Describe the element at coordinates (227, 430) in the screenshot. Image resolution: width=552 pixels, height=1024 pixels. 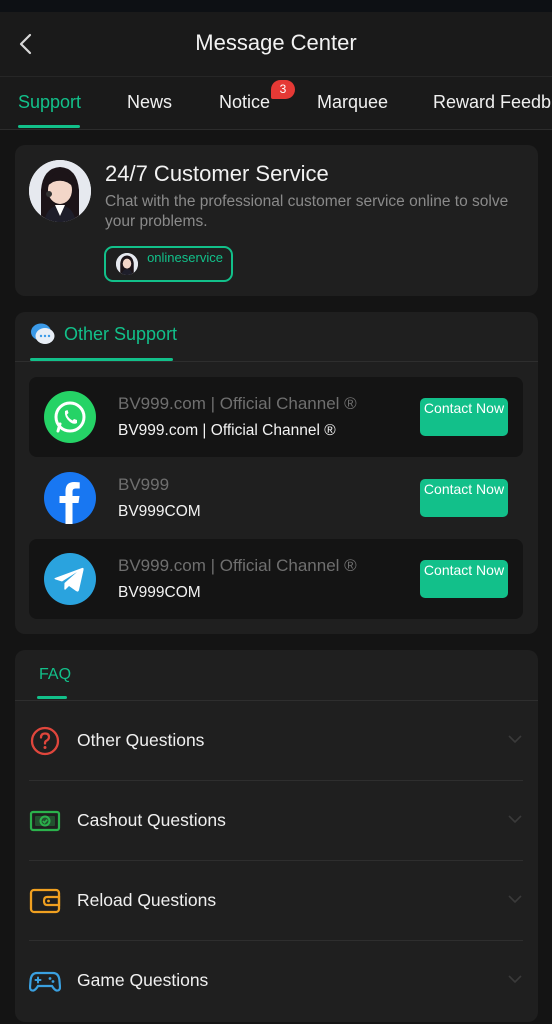
I see `channel-subtitle: BV999.com | Official Channel ®` at that location.